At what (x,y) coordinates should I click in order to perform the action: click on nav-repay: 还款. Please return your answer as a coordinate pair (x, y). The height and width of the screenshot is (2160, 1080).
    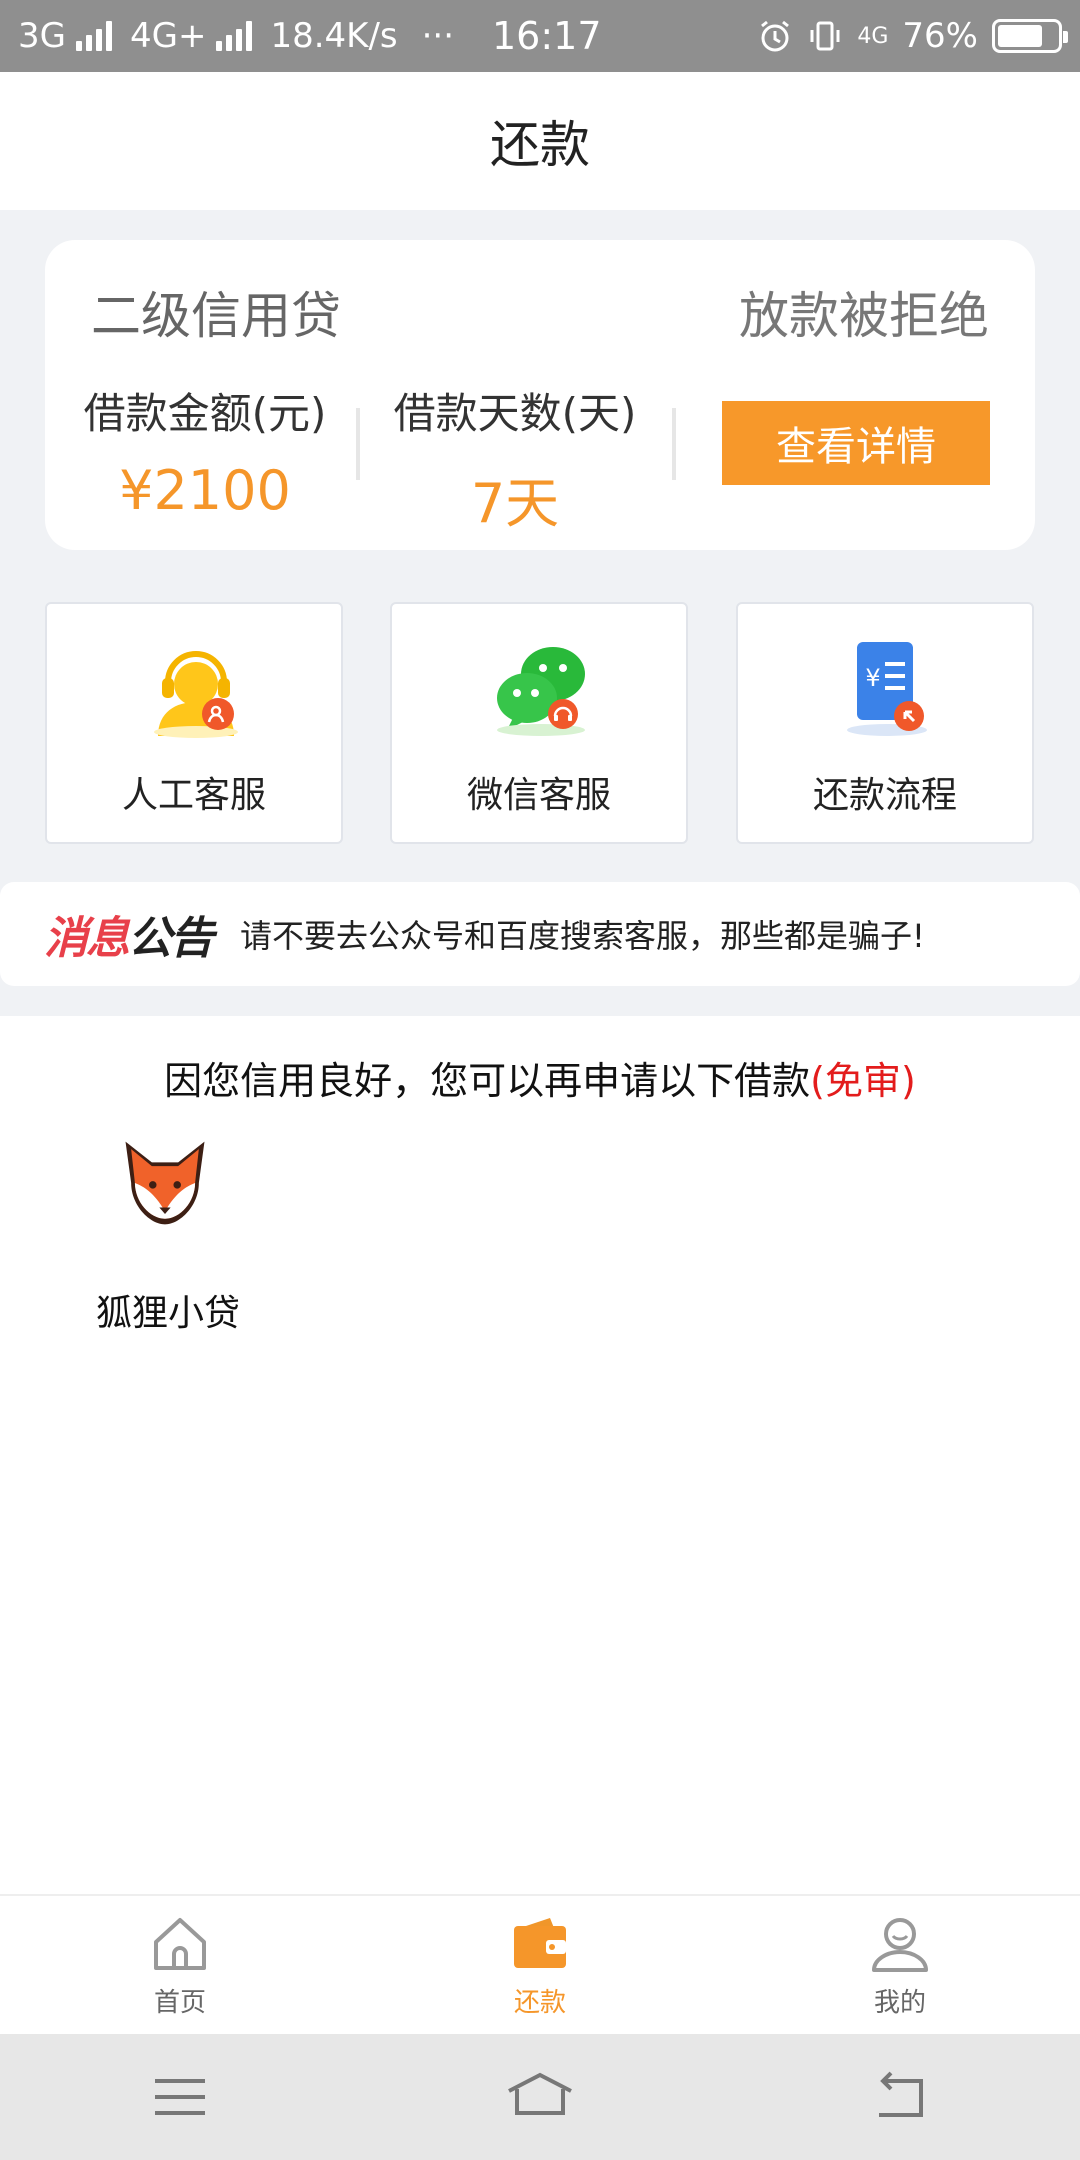
    Looking at the image, I should click on (540, 1965).